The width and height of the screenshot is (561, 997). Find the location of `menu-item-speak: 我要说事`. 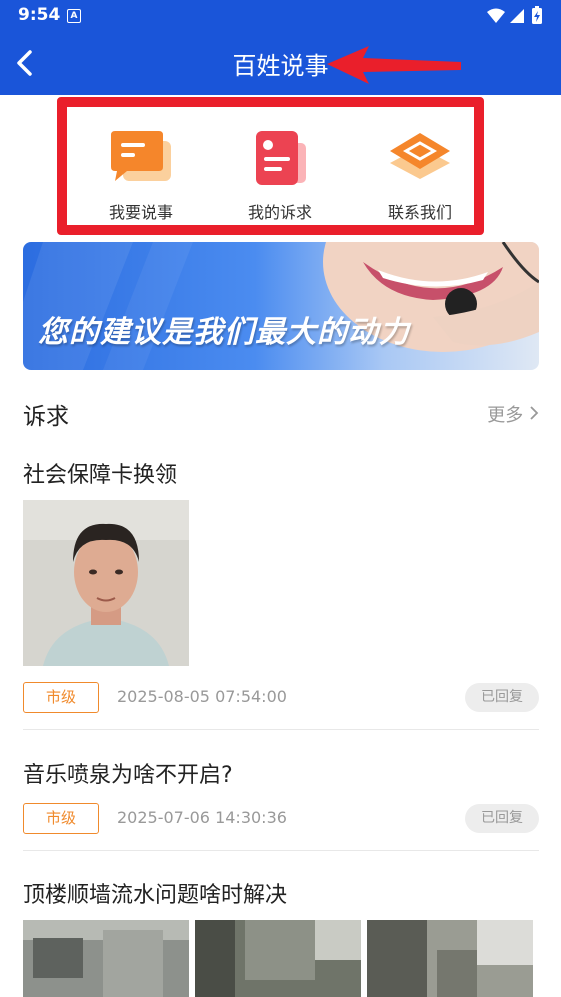

menu-item-speak: 我要说事 is located at coordinates (141, 176).